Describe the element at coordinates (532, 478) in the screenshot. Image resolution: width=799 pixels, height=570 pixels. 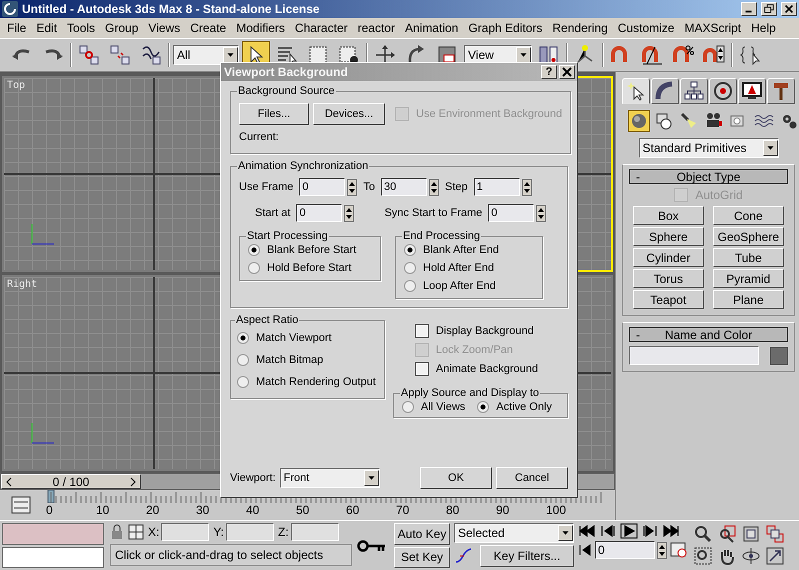
I see `dialog-button: Cancel` at that location.